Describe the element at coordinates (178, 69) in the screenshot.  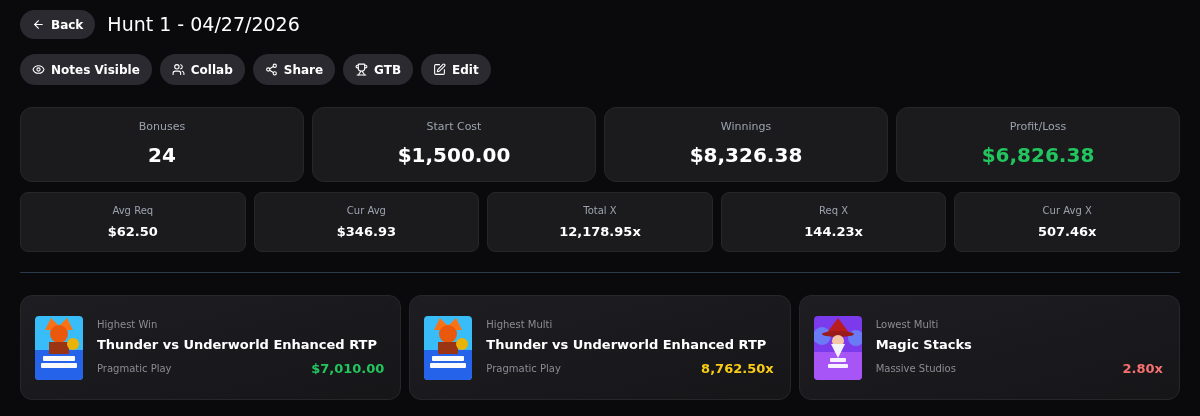
I see `users-icon` at that location.